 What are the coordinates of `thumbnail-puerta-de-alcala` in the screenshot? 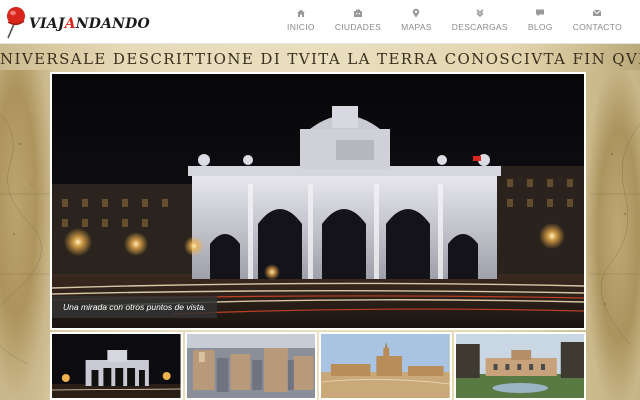 It's located at (116, 366).